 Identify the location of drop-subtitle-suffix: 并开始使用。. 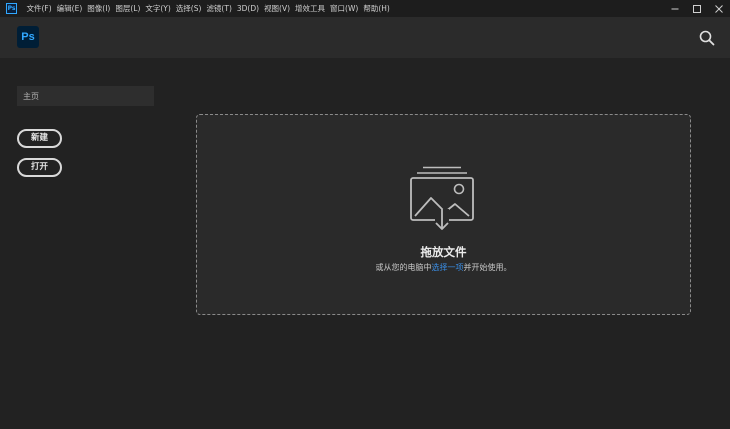
(487, 267).